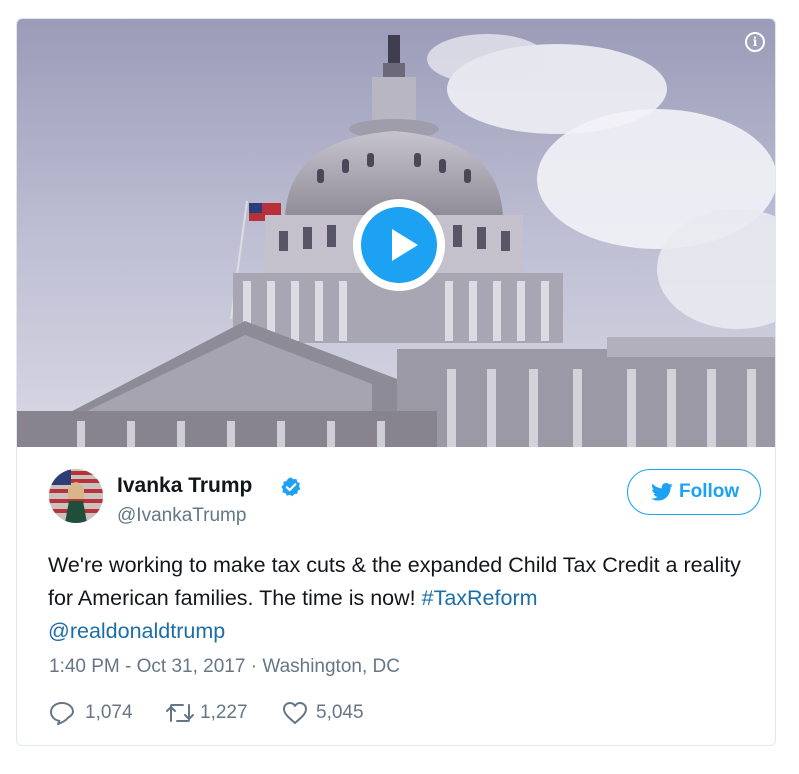 The image size is (799, 774). I want to click on tweet-meta: 1:40 PM - Oct 31, 2017 · Washington, DC, so click(224, 667).